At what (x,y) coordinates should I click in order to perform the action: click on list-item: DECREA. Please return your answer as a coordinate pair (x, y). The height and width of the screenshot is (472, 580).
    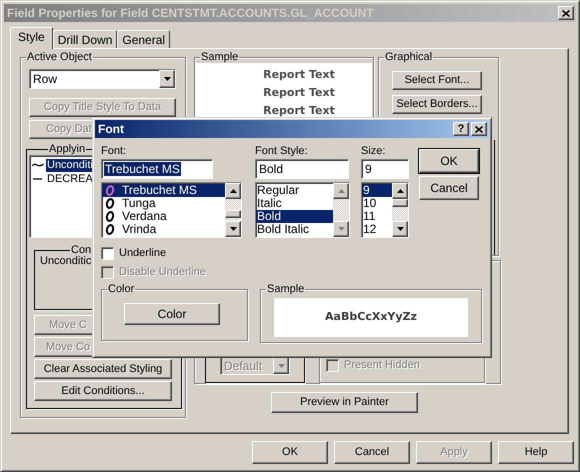
    Looking at the image, I should click on (70, 179).